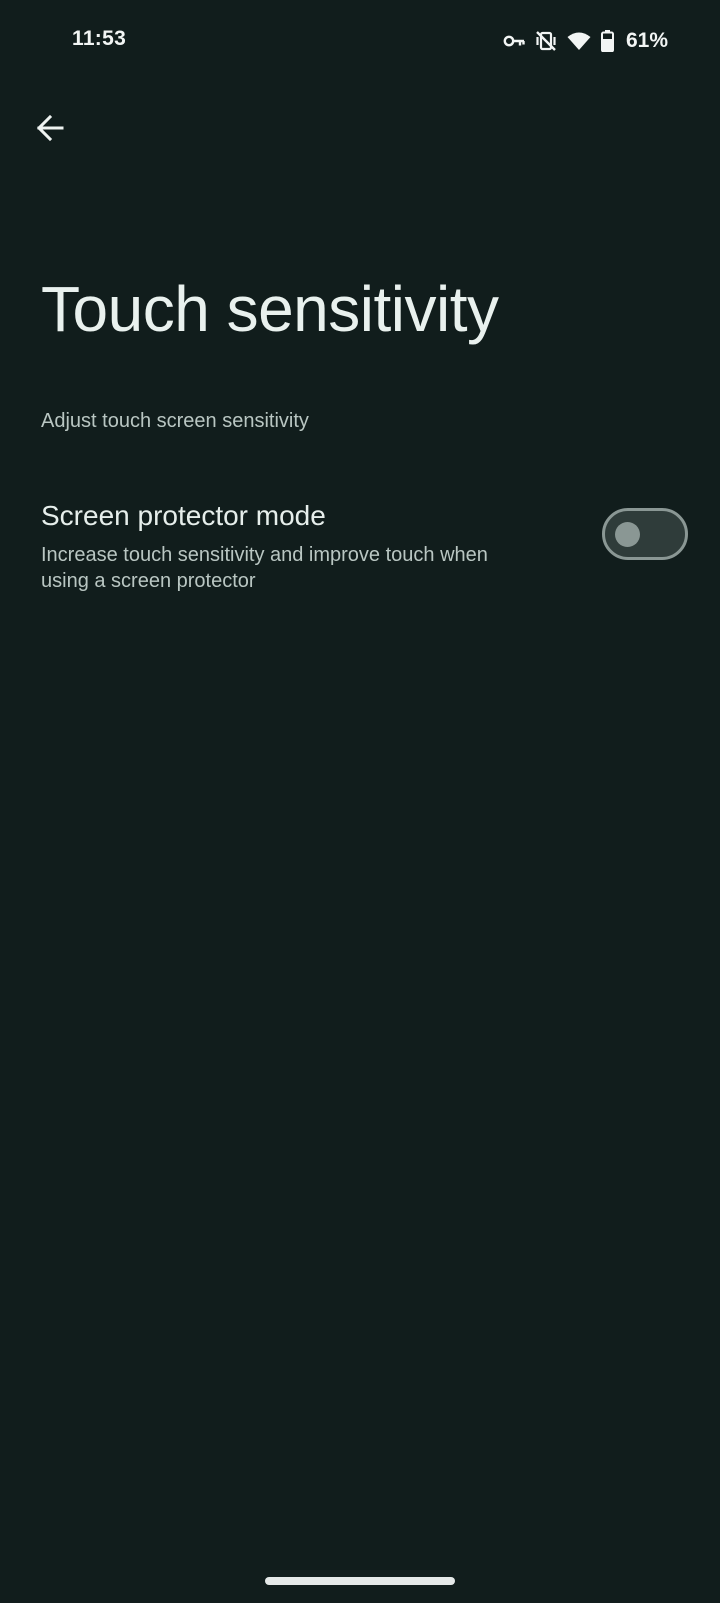 This screenshot has height=1603, width=720. What do you see at coordinates (579, 41) in the screenshot?
I see `wifi-icon` at bounding box center [579, 41].